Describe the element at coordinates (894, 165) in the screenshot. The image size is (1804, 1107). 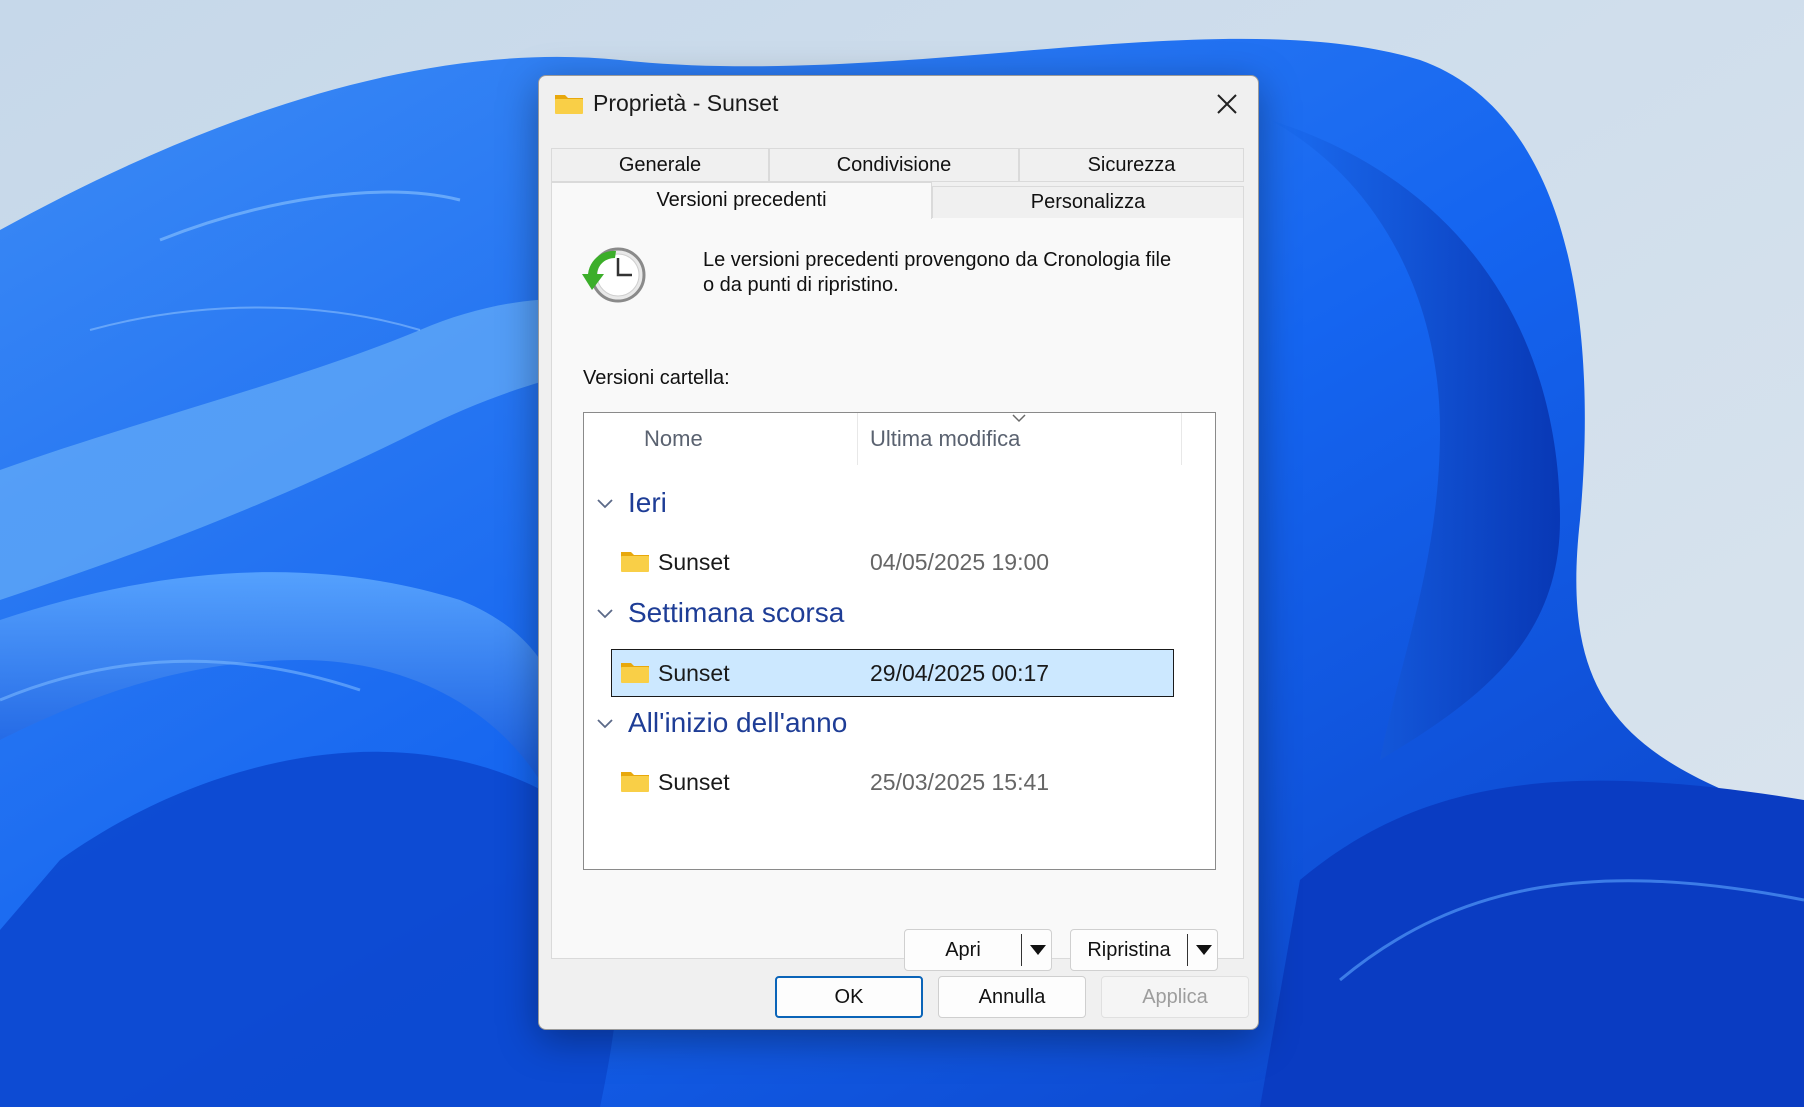
I see `tab-condivisione: Condivisione` at that location.